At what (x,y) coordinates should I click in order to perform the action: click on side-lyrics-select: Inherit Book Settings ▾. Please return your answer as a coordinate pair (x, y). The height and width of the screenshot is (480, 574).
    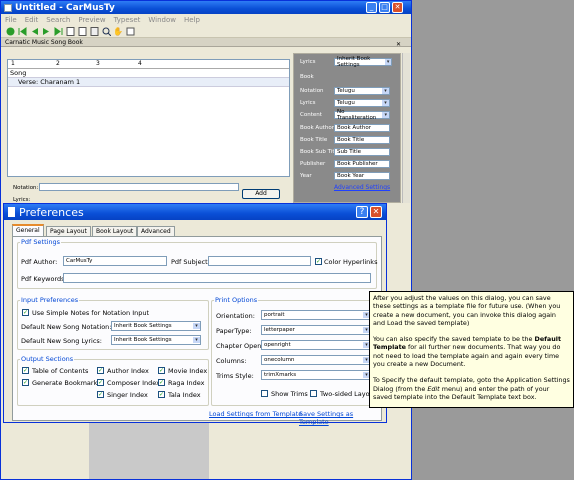
    Looking at the image, I should click on (363, 62).